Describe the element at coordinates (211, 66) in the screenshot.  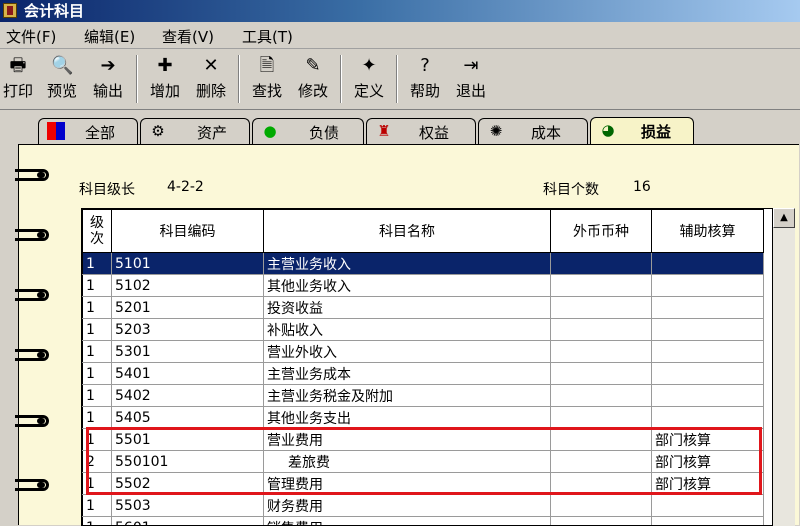
I see `delete-icon: ✕` at that location.